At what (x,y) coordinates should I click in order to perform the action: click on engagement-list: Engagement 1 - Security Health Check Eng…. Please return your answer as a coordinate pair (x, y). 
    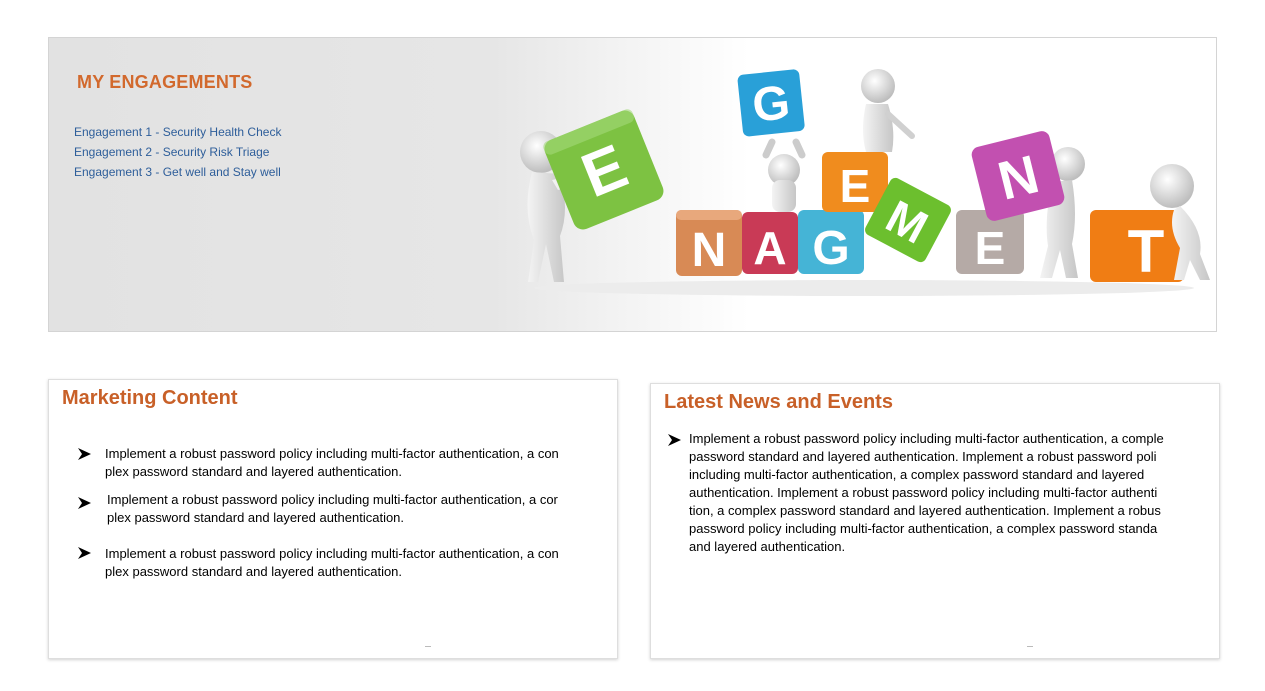
    Looking at the image, I should click on (177, 153).